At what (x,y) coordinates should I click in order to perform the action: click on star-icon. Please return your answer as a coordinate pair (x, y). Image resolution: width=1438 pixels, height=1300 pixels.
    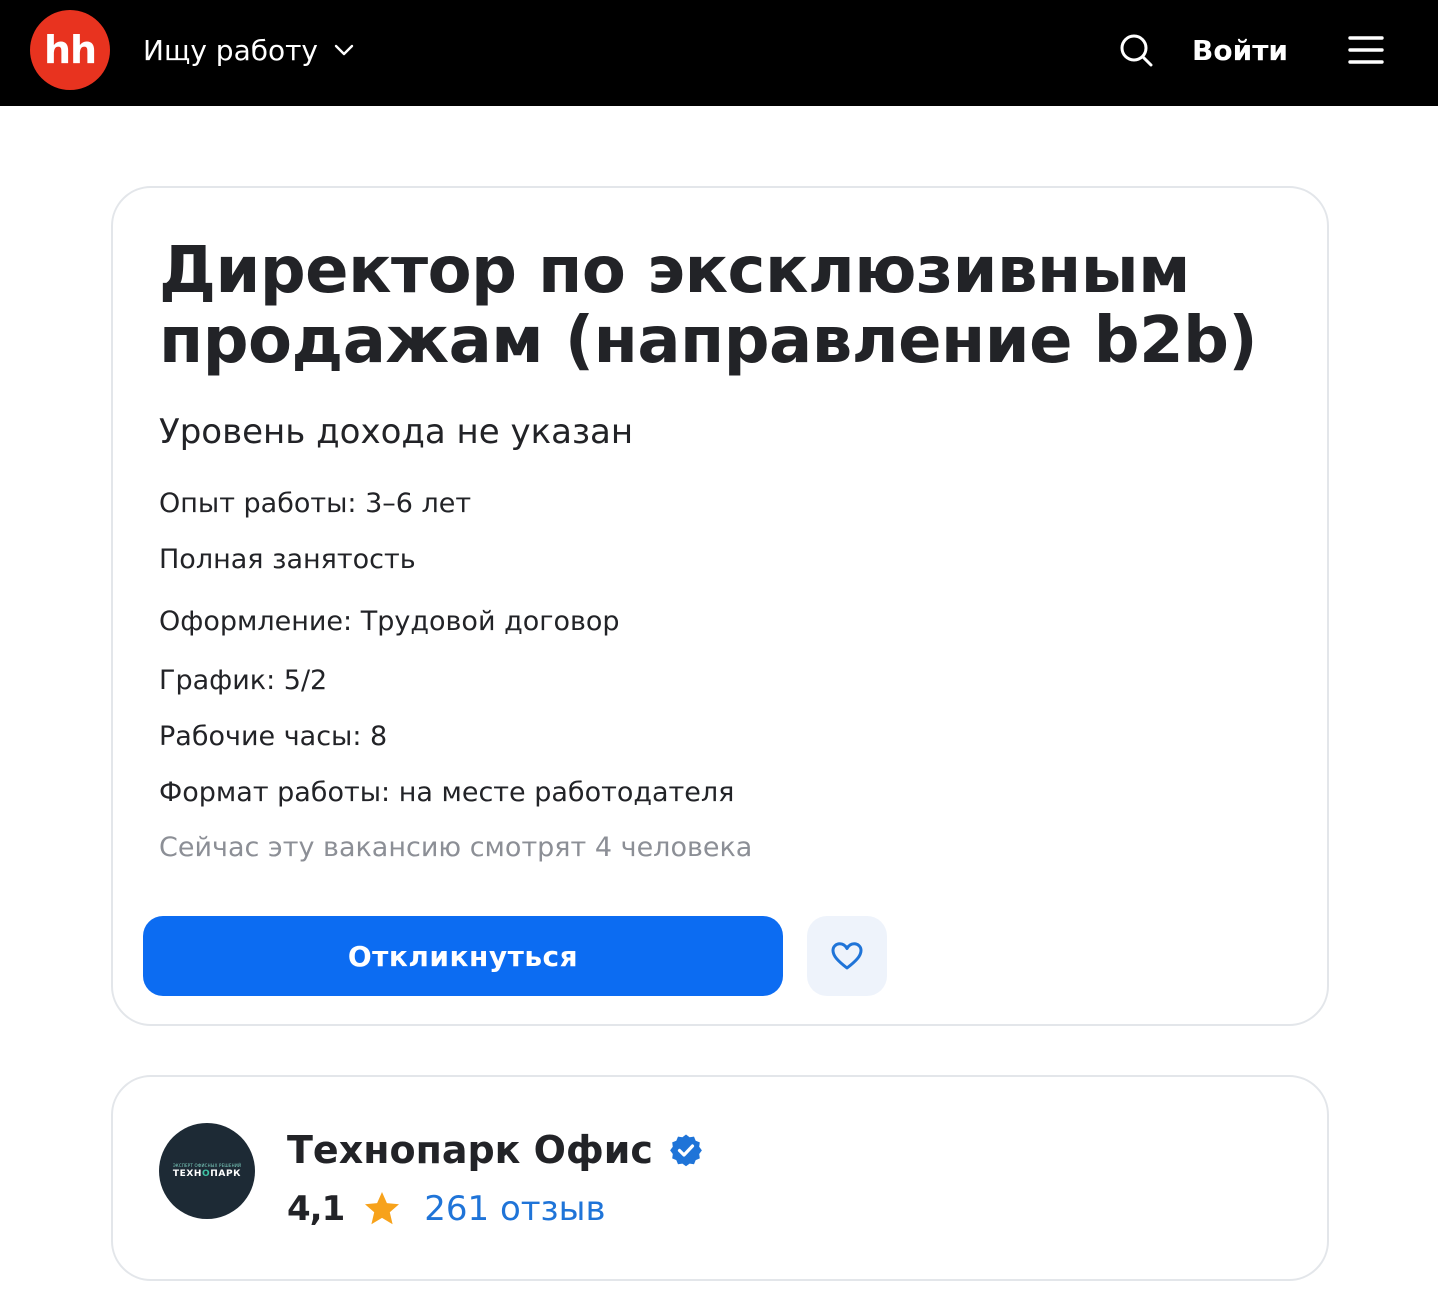
    Looking at the image, I should click on (382, 1208).